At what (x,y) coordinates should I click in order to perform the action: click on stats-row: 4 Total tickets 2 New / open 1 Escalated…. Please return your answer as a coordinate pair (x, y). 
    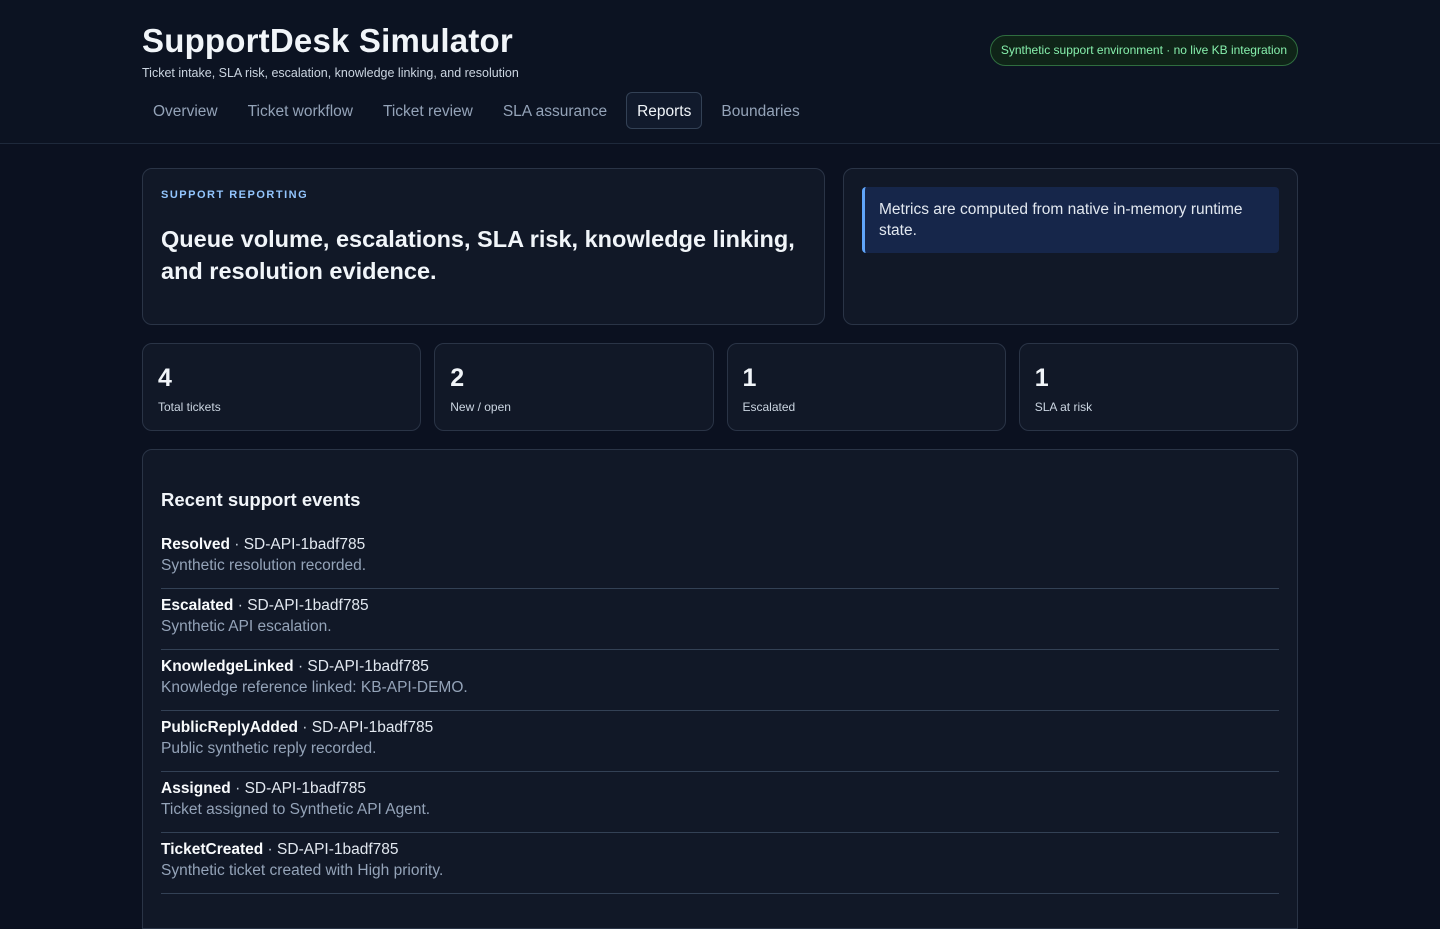
    Looking at the image, I should click on (720, 387).